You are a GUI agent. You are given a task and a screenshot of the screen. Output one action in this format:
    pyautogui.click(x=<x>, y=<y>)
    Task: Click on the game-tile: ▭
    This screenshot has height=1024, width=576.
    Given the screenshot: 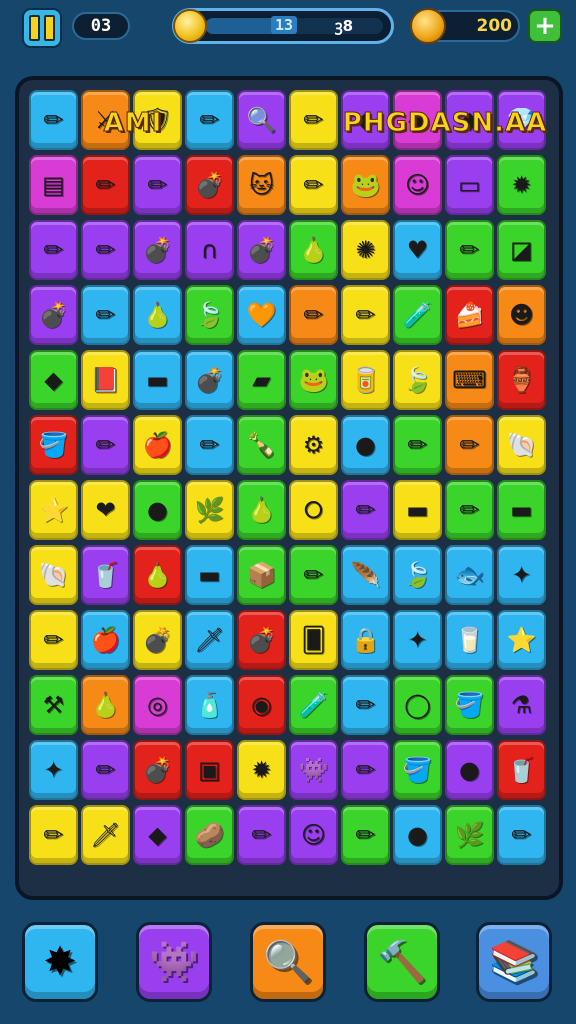 What is the action you would take?
    pyautogui.click(x=469, y=185)
    